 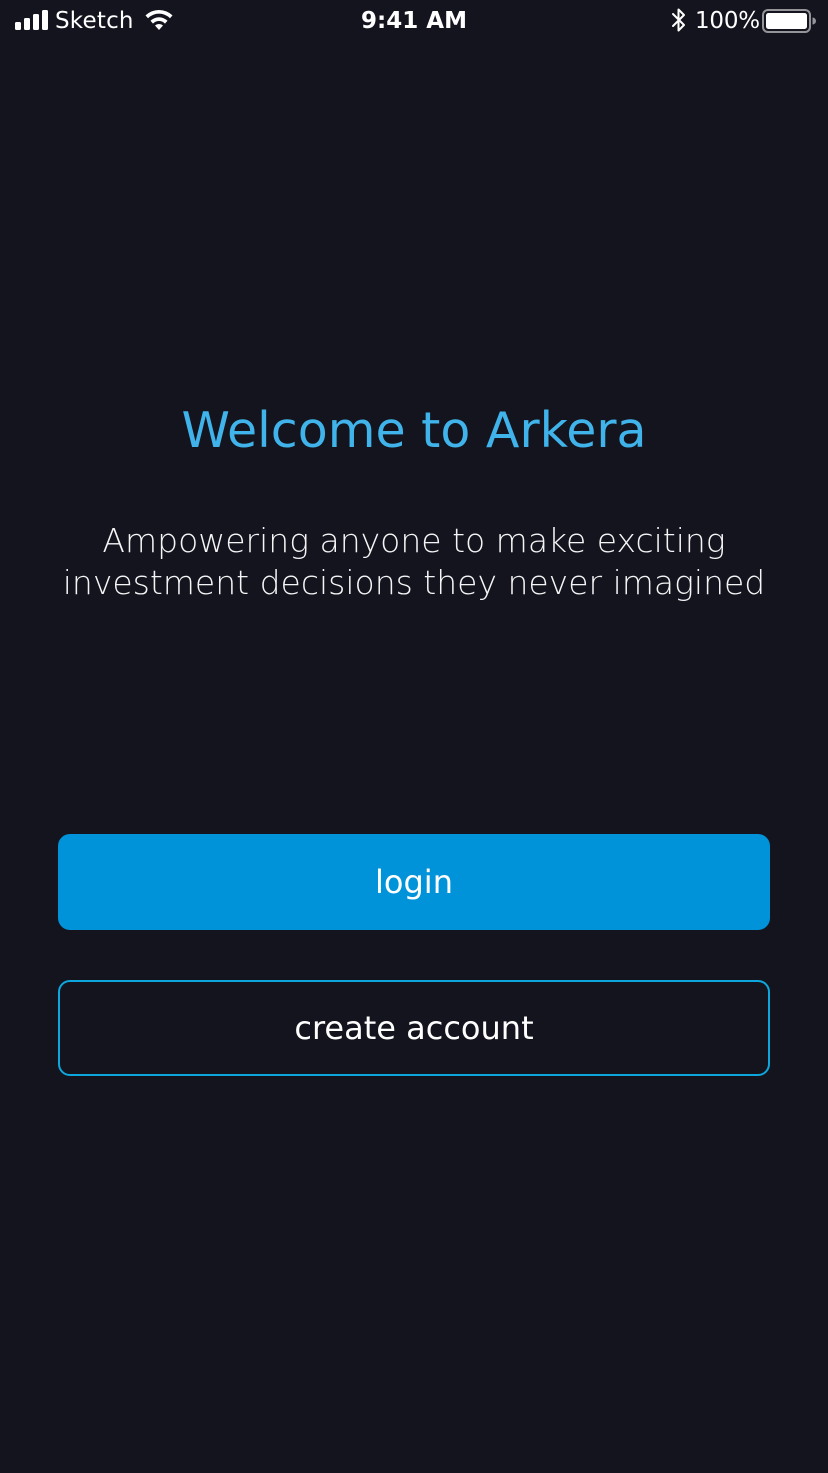 I want to click on status-bar: Sketch 9:41 AM 100%, so click(x=414, y=21).